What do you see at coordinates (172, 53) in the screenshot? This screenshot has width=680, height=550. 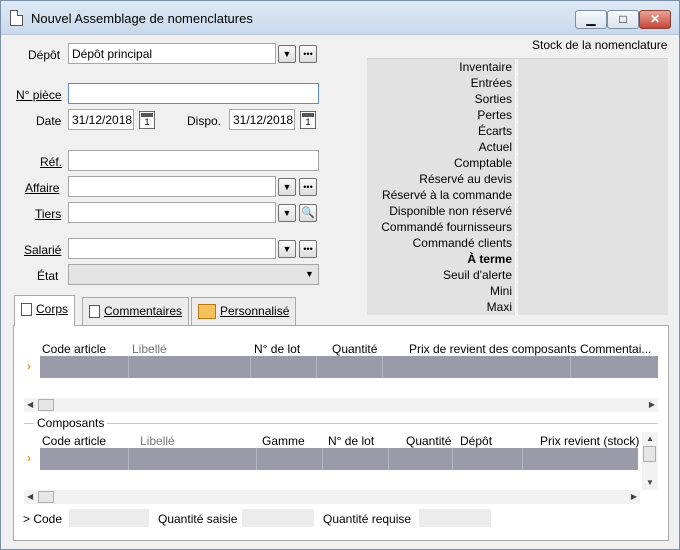 I see `depot-select: Dépôt principal` at bounding box center [172, 53].